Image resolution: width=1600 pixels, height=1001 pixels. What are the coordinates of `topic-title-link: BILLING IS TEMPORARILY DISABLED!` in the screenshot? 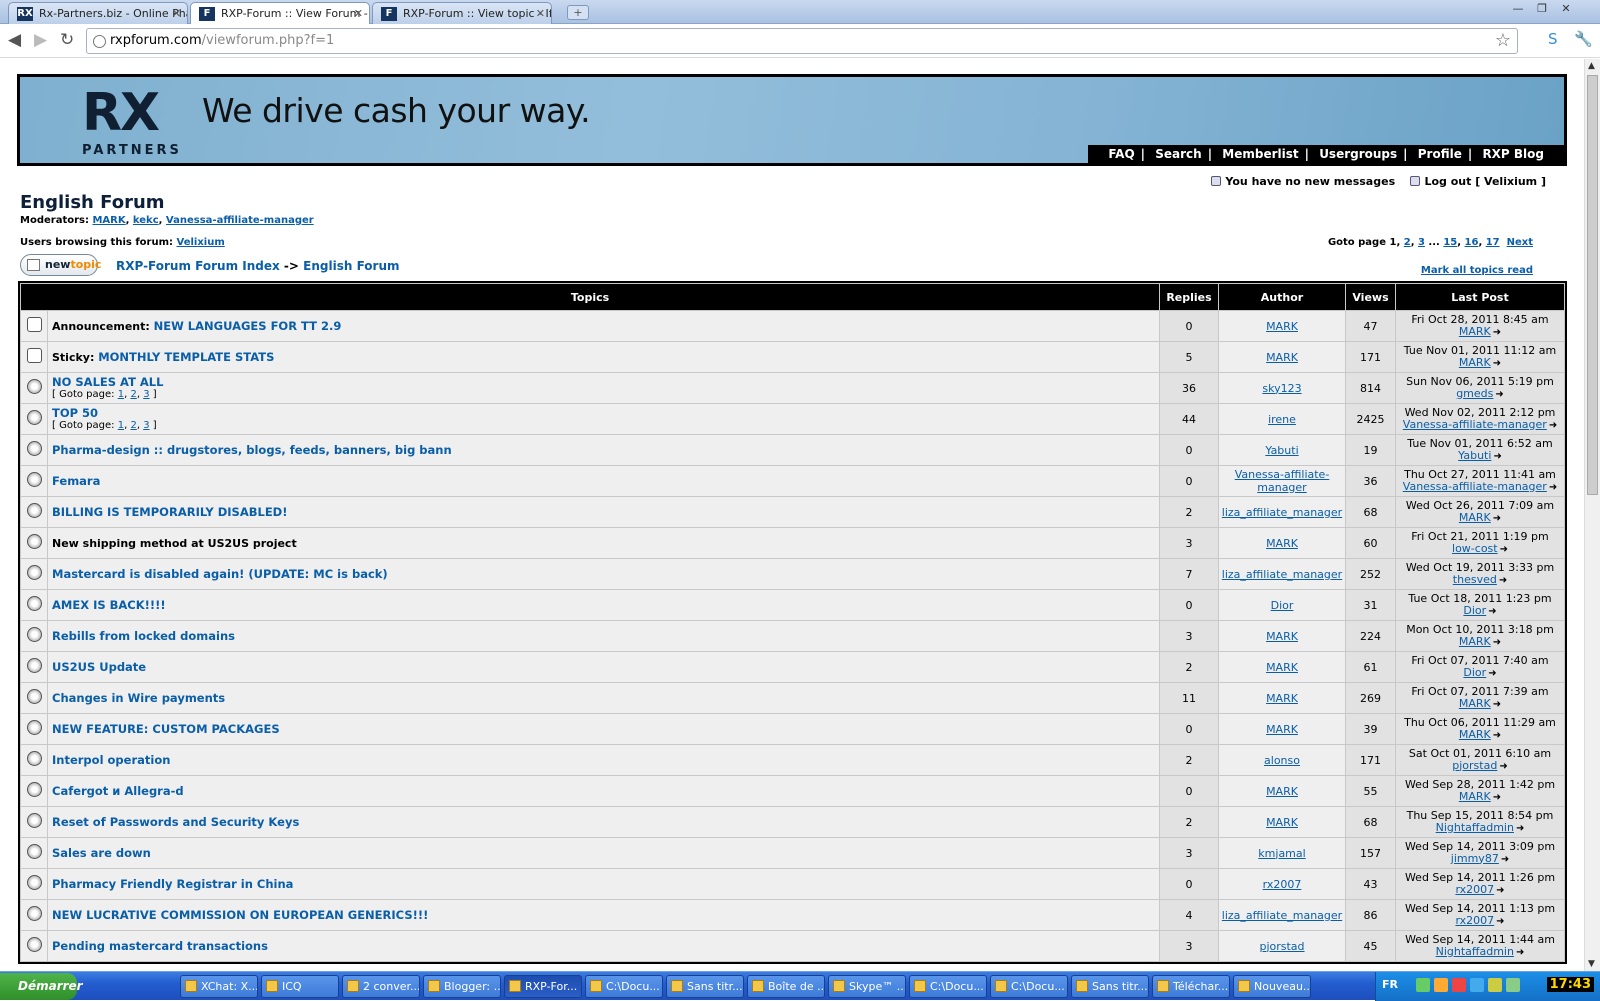 It's located at (169, 512).